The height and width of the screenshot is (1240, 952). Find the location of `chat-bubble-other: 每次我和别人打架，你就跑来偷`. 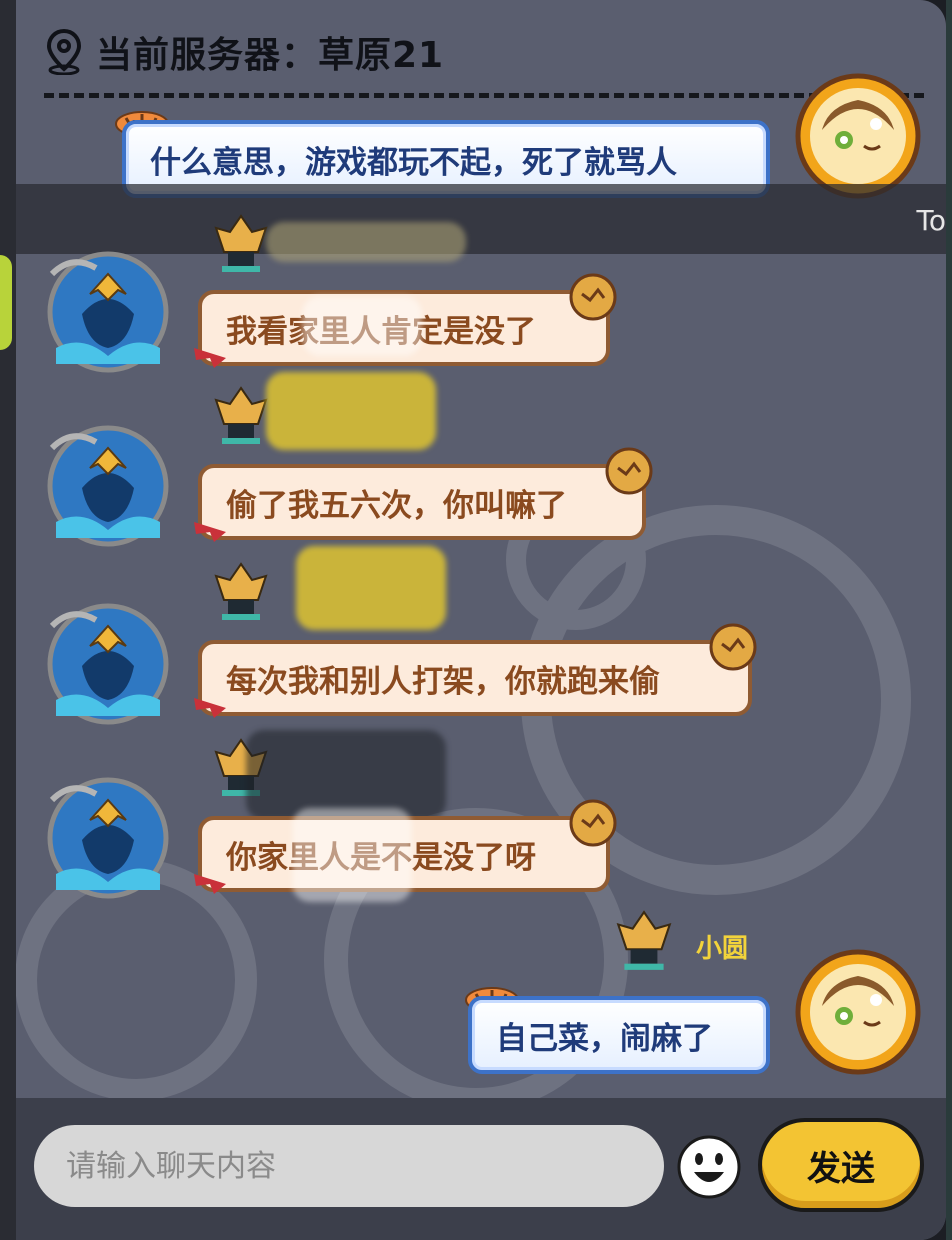

chat-bubble-other: 每次我和别人打架，你就跑来偷 is located at coordinates (475, 678).